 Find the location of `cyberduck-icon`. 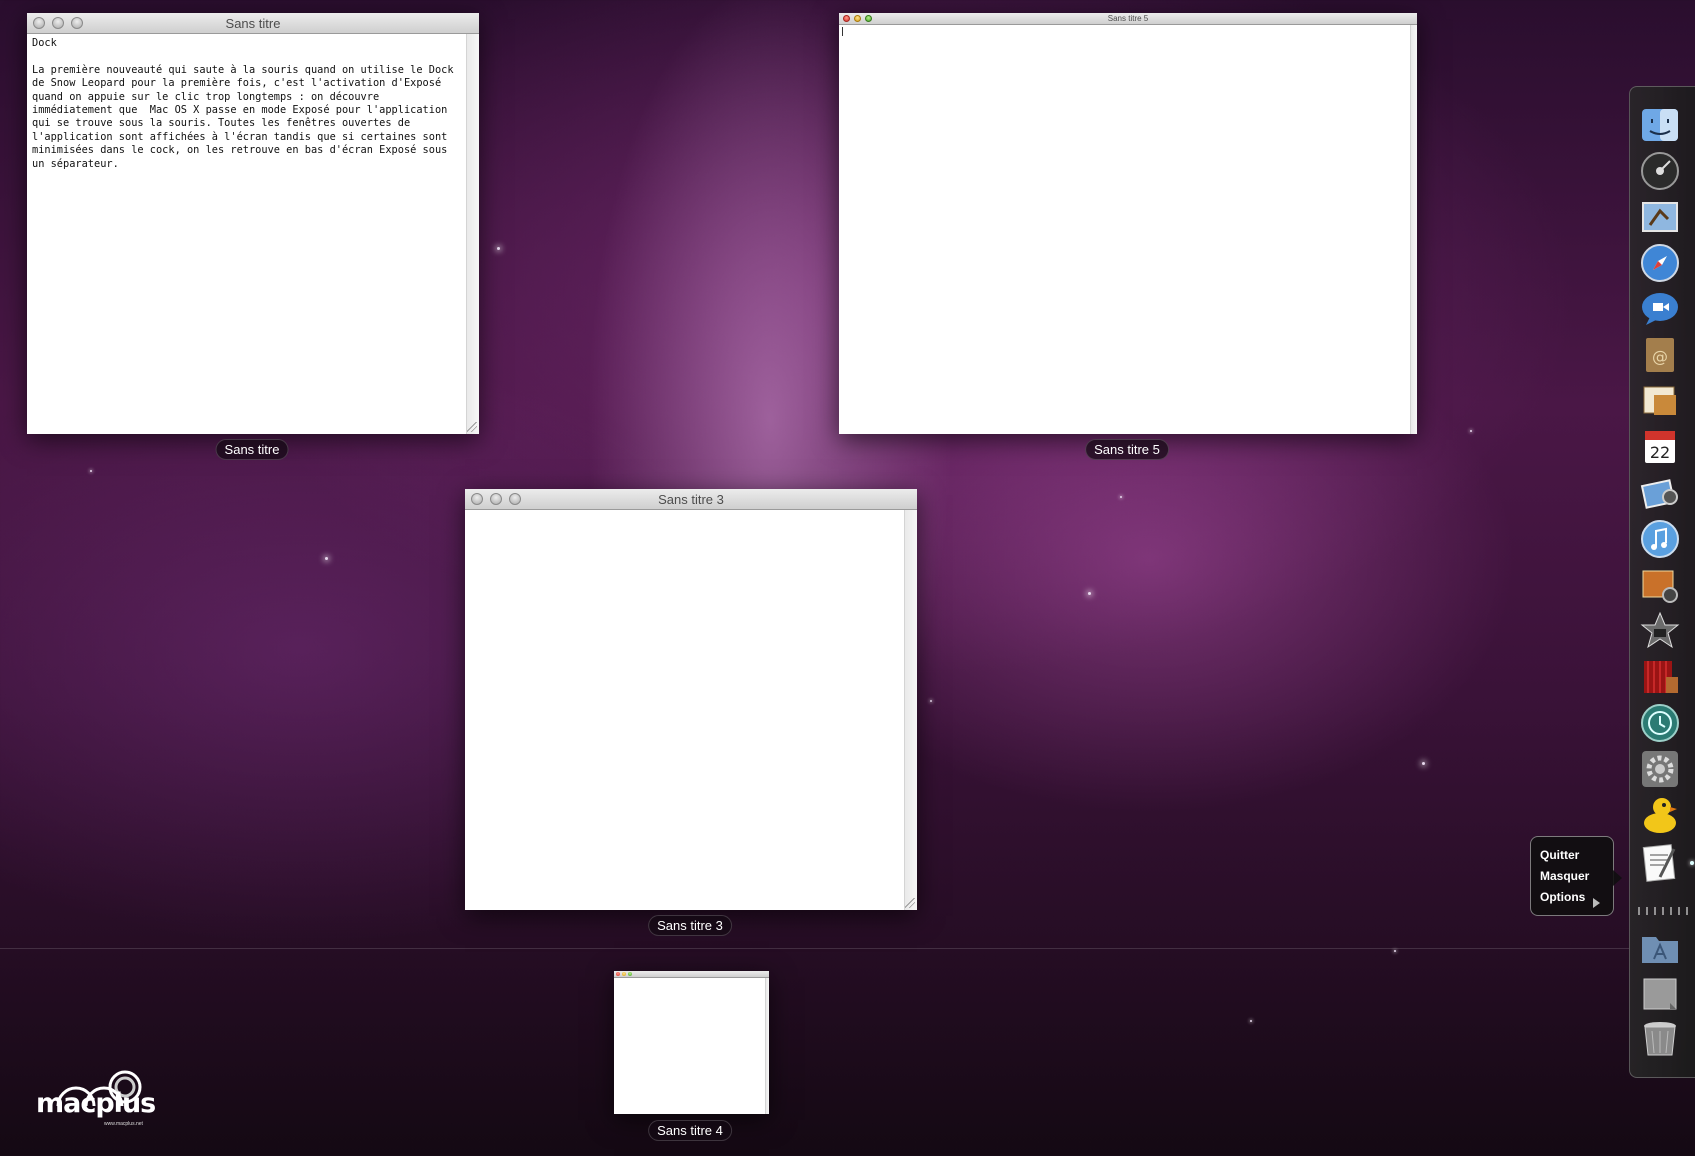

cyberduck-icon is located at coordinates (1660, 815).